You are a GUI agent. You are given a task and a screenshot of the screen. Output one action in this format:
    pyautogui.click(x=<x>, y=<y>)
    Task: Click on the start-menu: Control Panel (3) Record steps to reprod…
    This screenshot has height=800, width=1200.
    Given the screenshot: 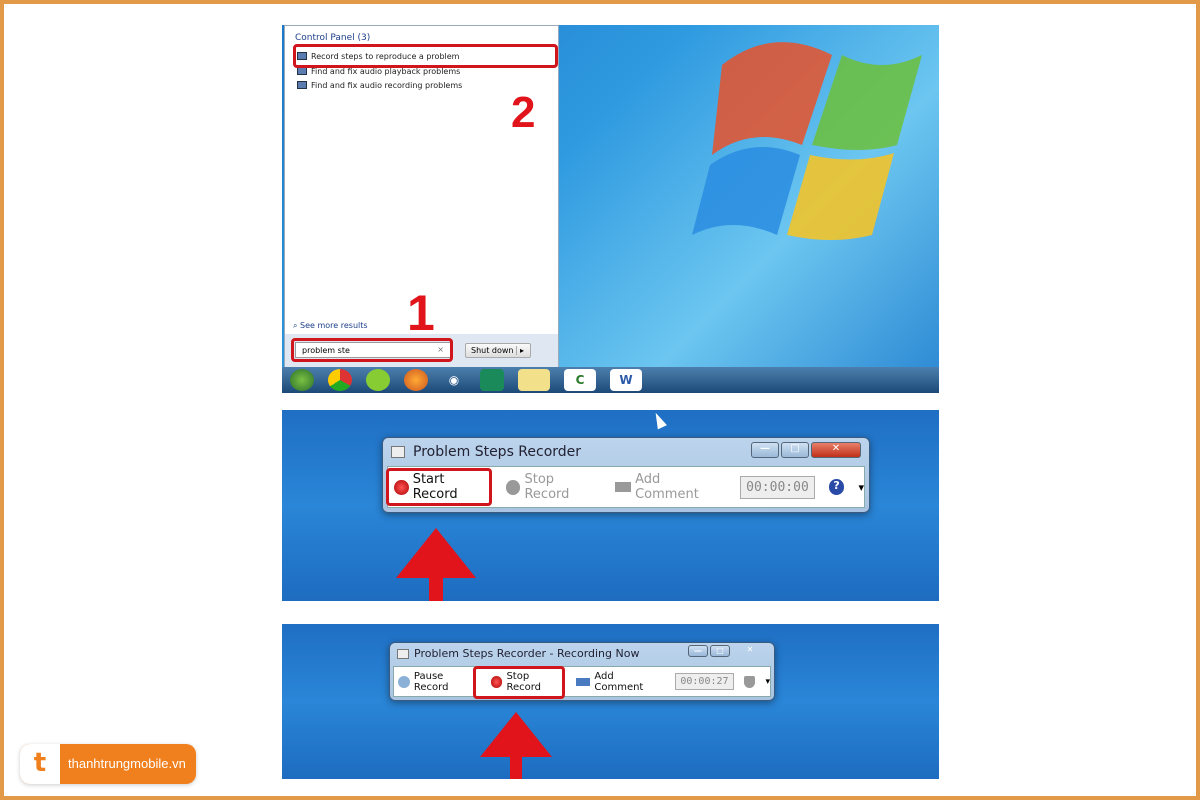 What is the action you would take?
    pyautogui.click(x=421, y=196)
    